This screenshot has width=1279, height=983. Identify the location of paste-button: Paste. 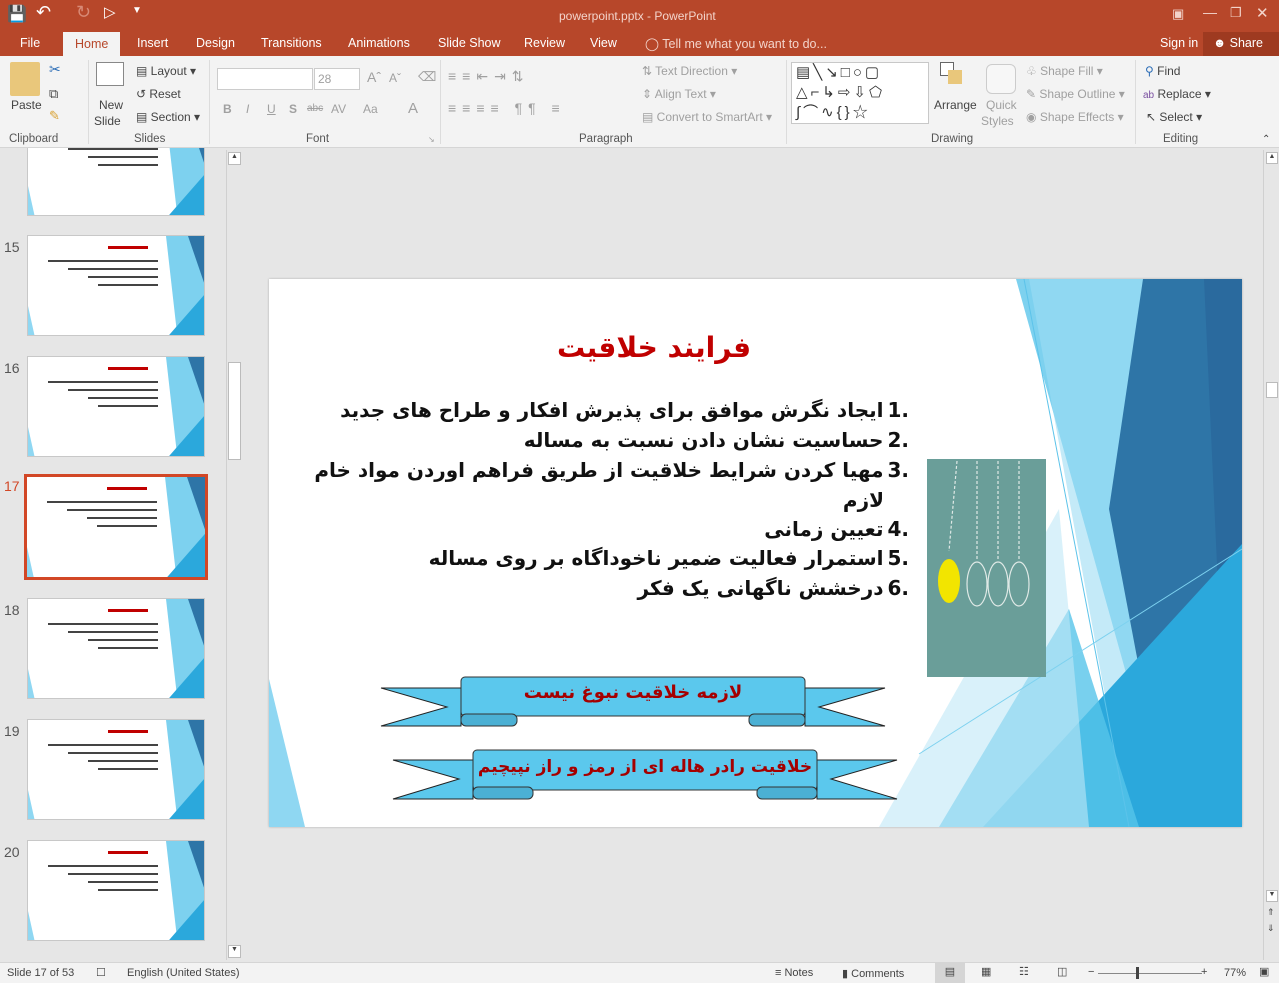
(26, 105).